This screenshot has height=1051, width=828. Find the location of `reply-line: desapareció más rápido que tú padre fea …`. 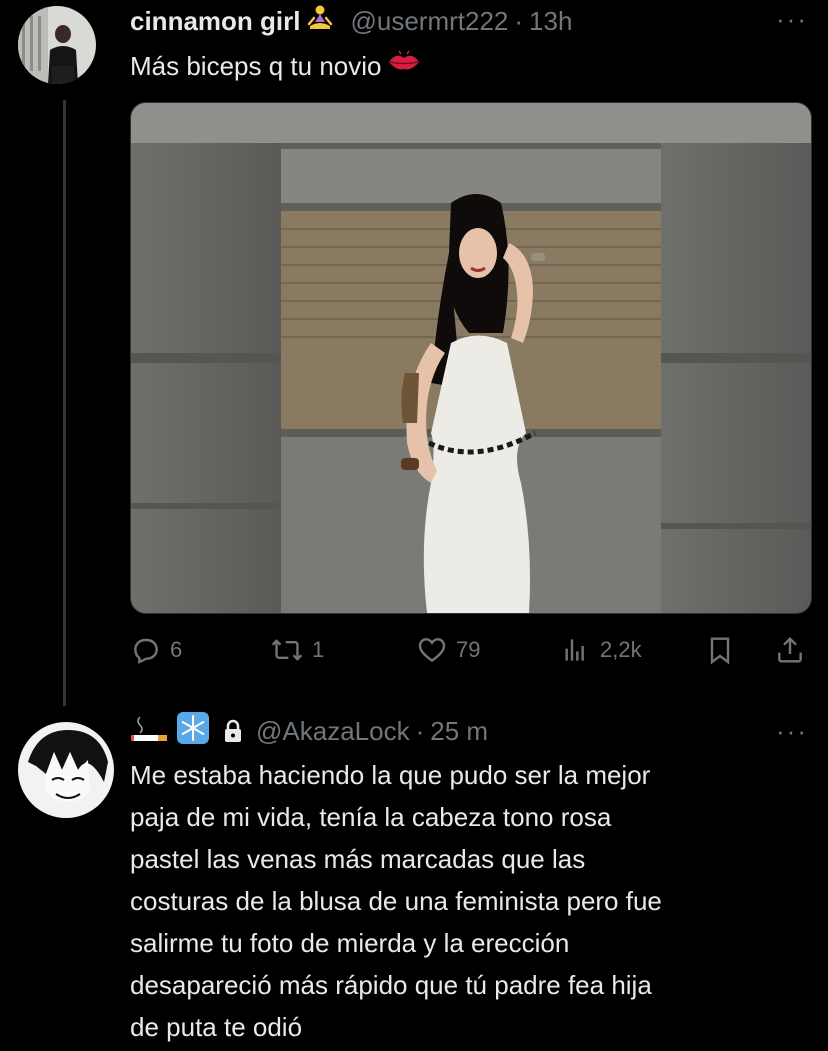

reply-line: desapareció más rápido que tú padre fea … is located at coordinates (391, 985).